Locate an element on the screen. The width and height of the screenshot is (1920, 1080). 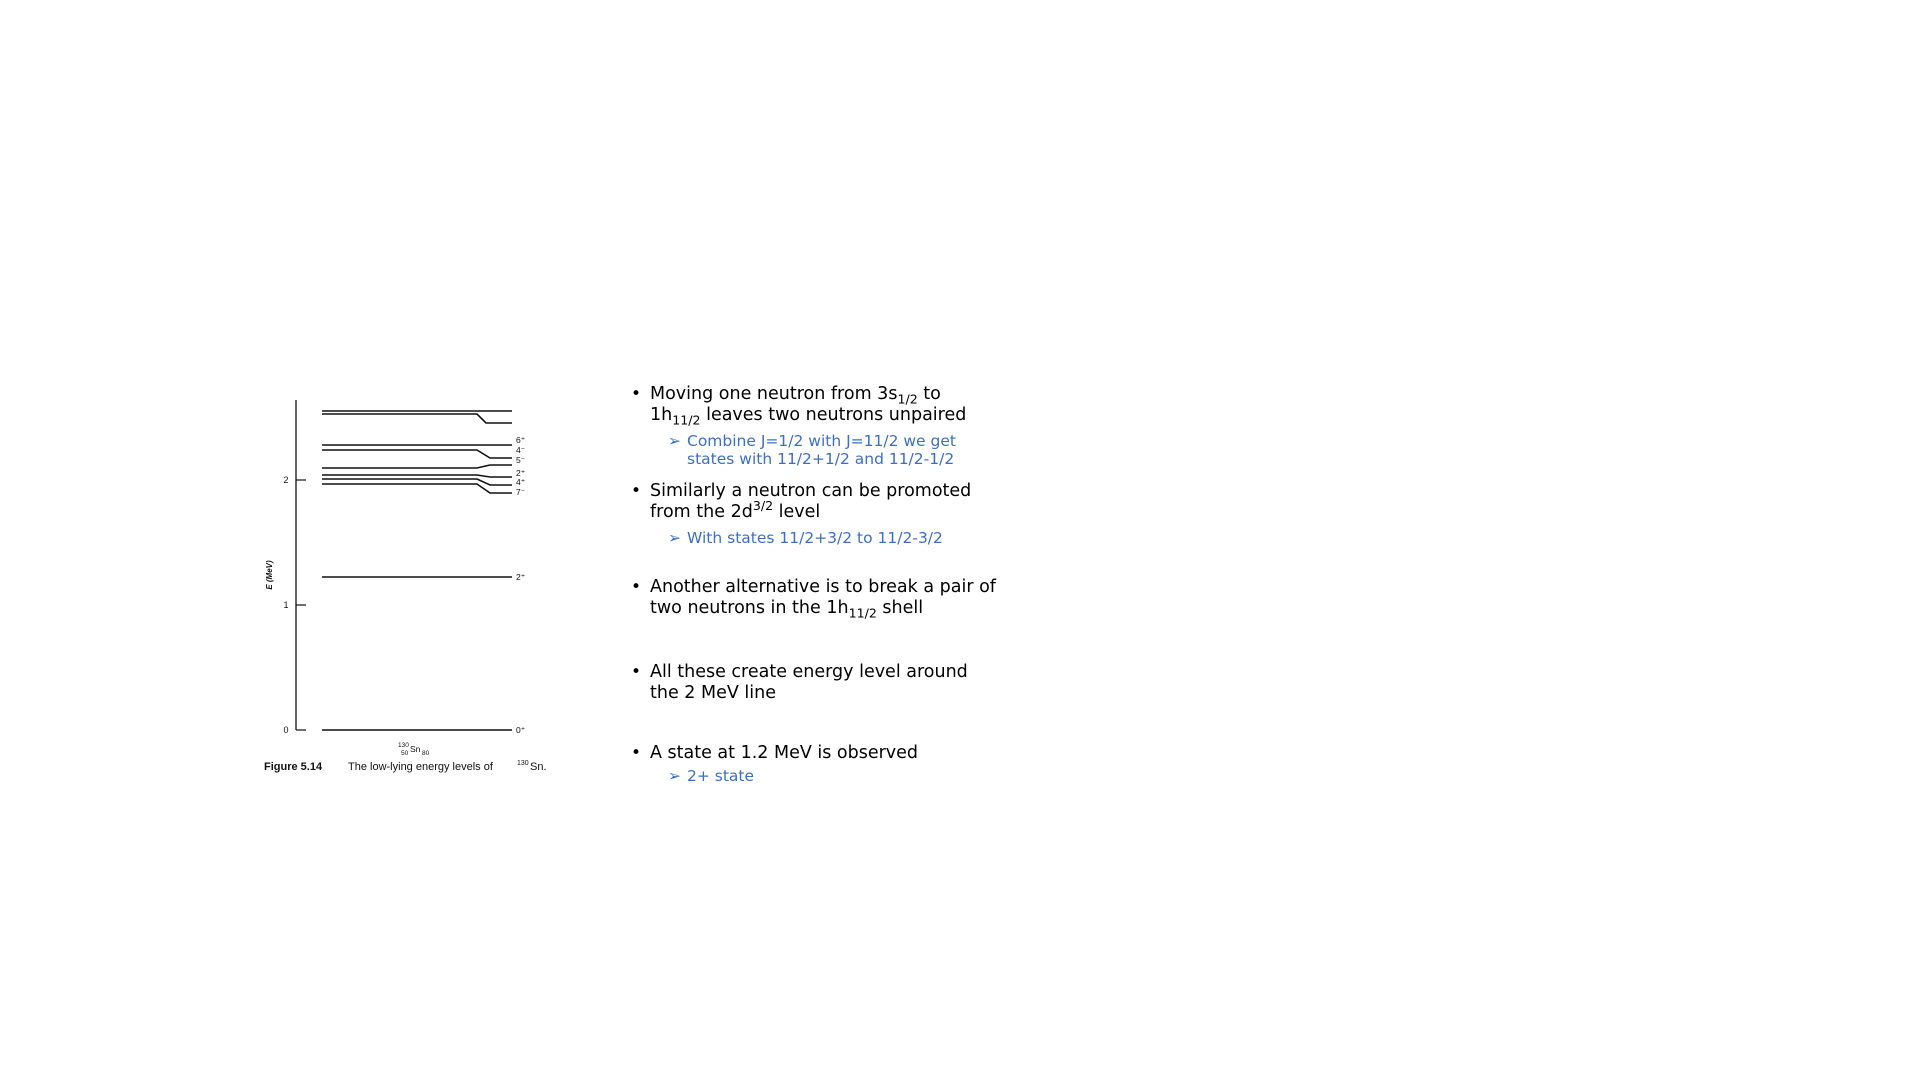
level-label-6plus: 6⁺ is located at coordinates (520, 440).